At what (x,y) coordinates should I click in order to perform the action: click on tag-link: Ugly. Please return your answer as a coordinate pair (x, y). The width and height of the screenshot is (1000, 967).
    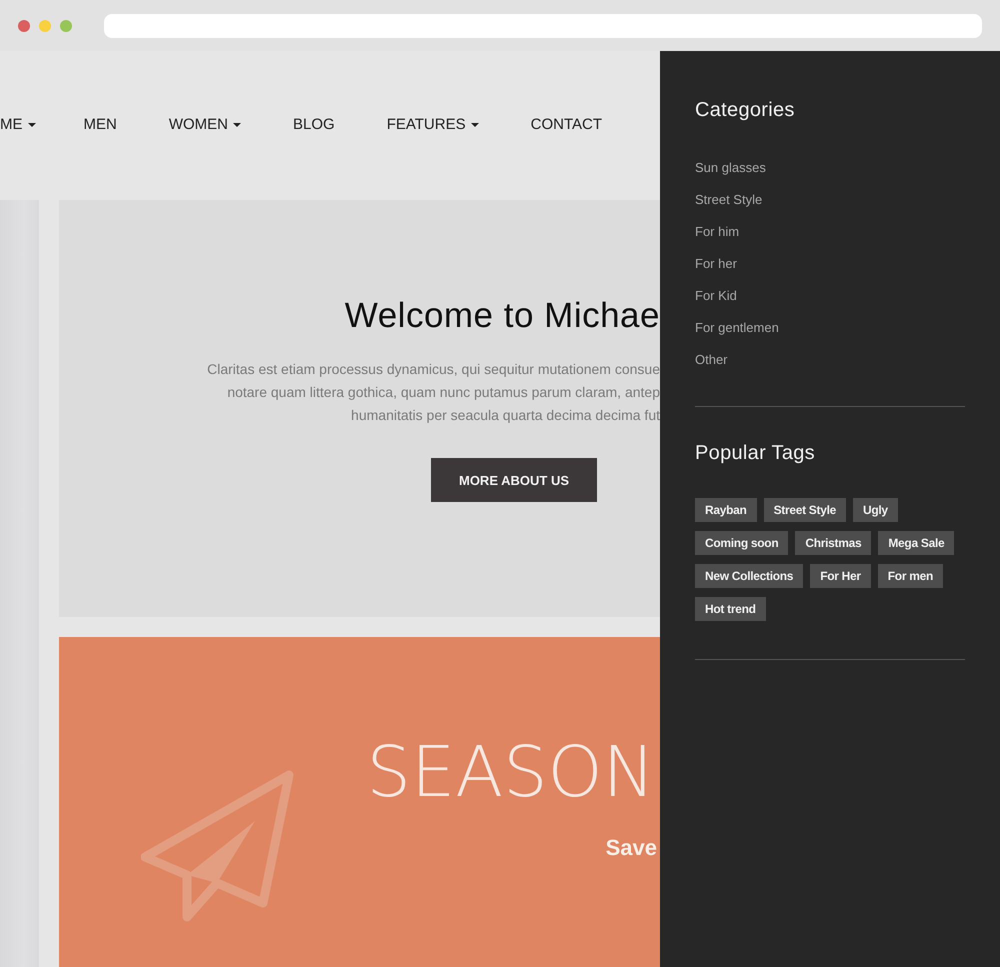
    Looking at the image, I should click on (875, 510).